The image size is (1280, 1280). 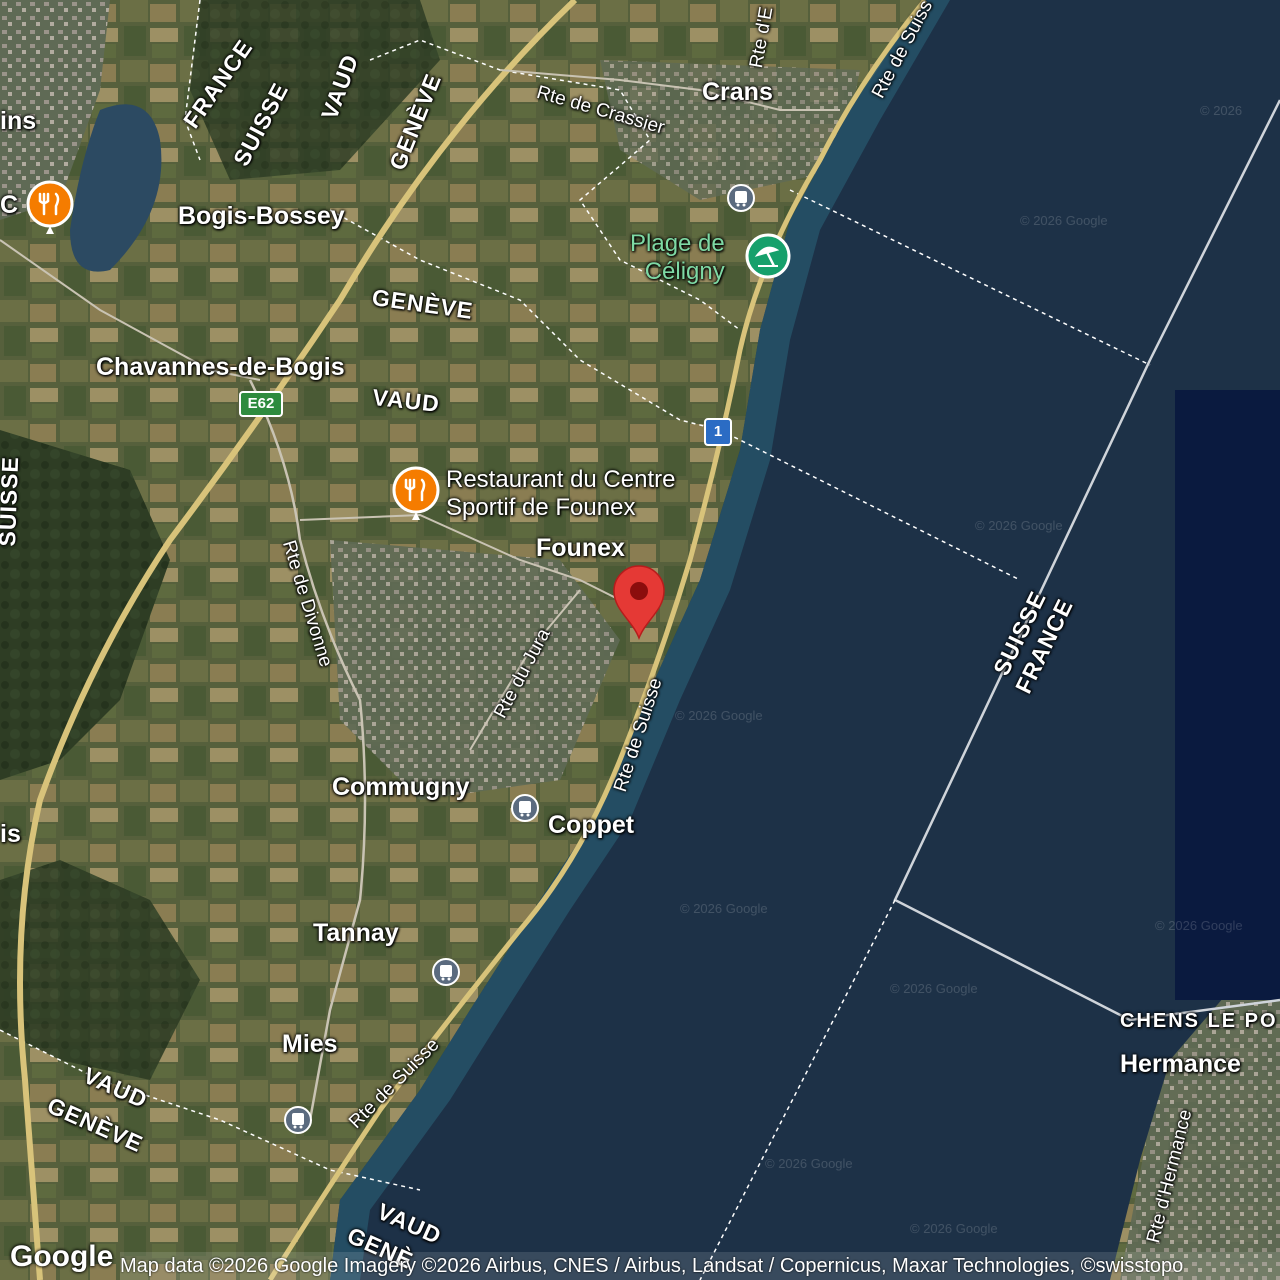 I want to click on poi-plage-line1: Plage de, so click(x=677, y=243).